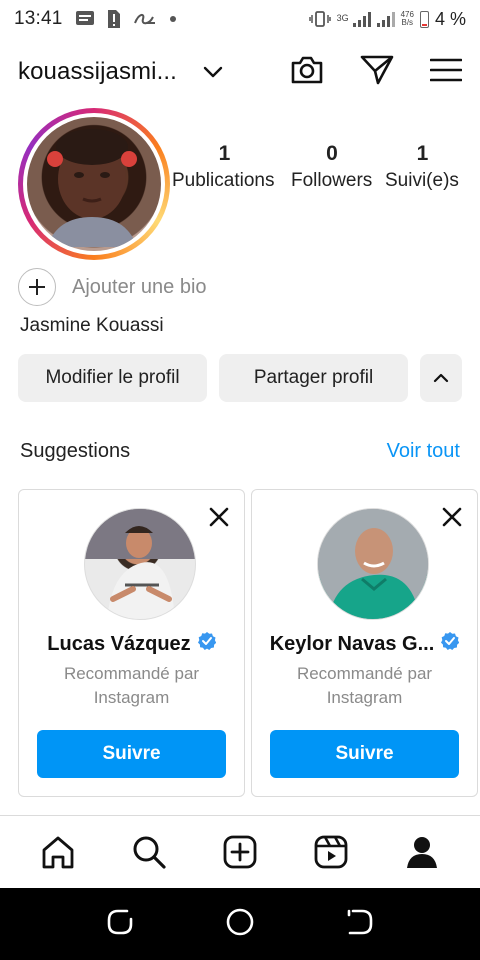  I want to click on more-notifications-dot, so click(173, 19).